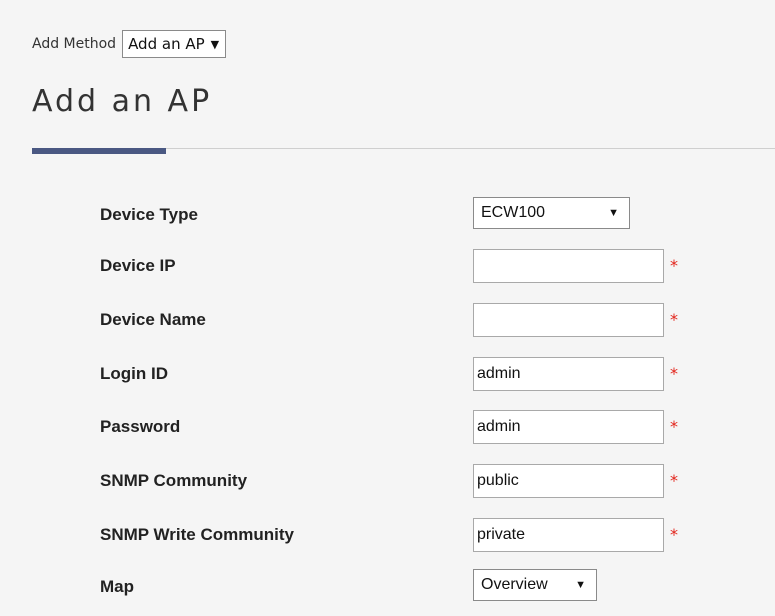  I want to click on title-divider-accent, so click(99, 151).